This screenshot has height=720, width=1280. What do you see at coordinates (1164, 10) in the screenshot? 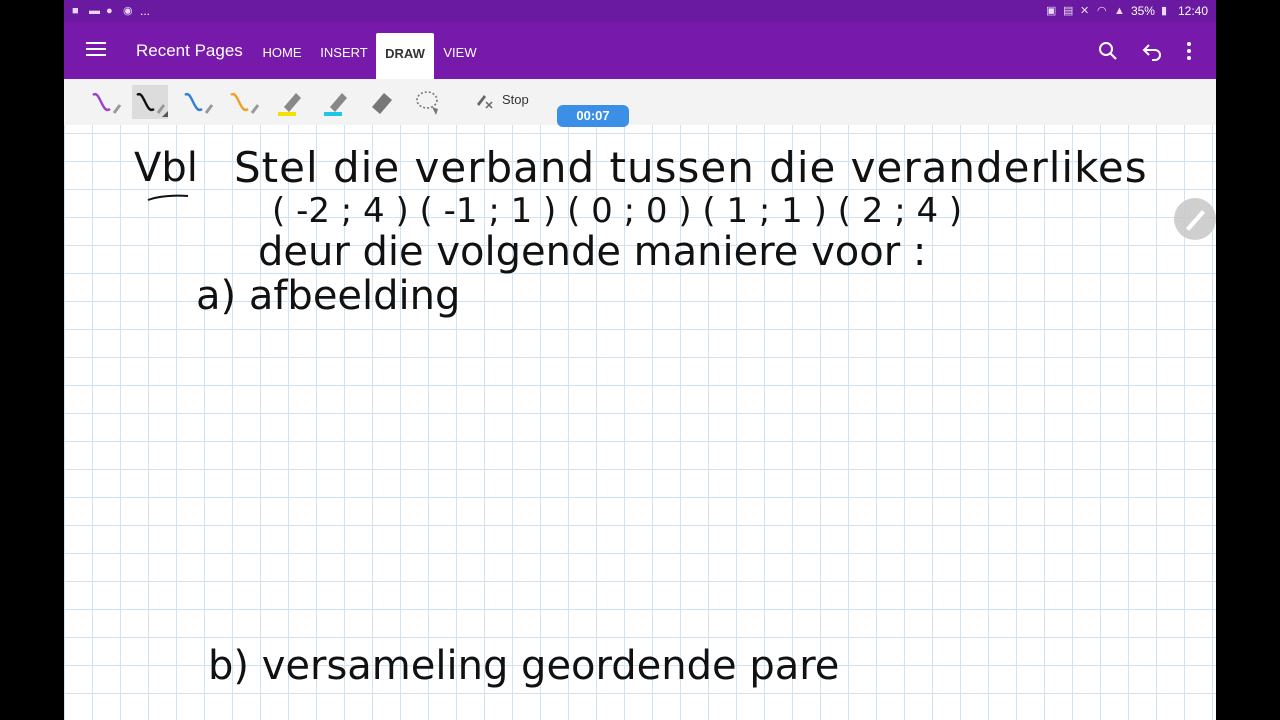
I see `battery-icon: ▮` at bounding box center [1164, 10].